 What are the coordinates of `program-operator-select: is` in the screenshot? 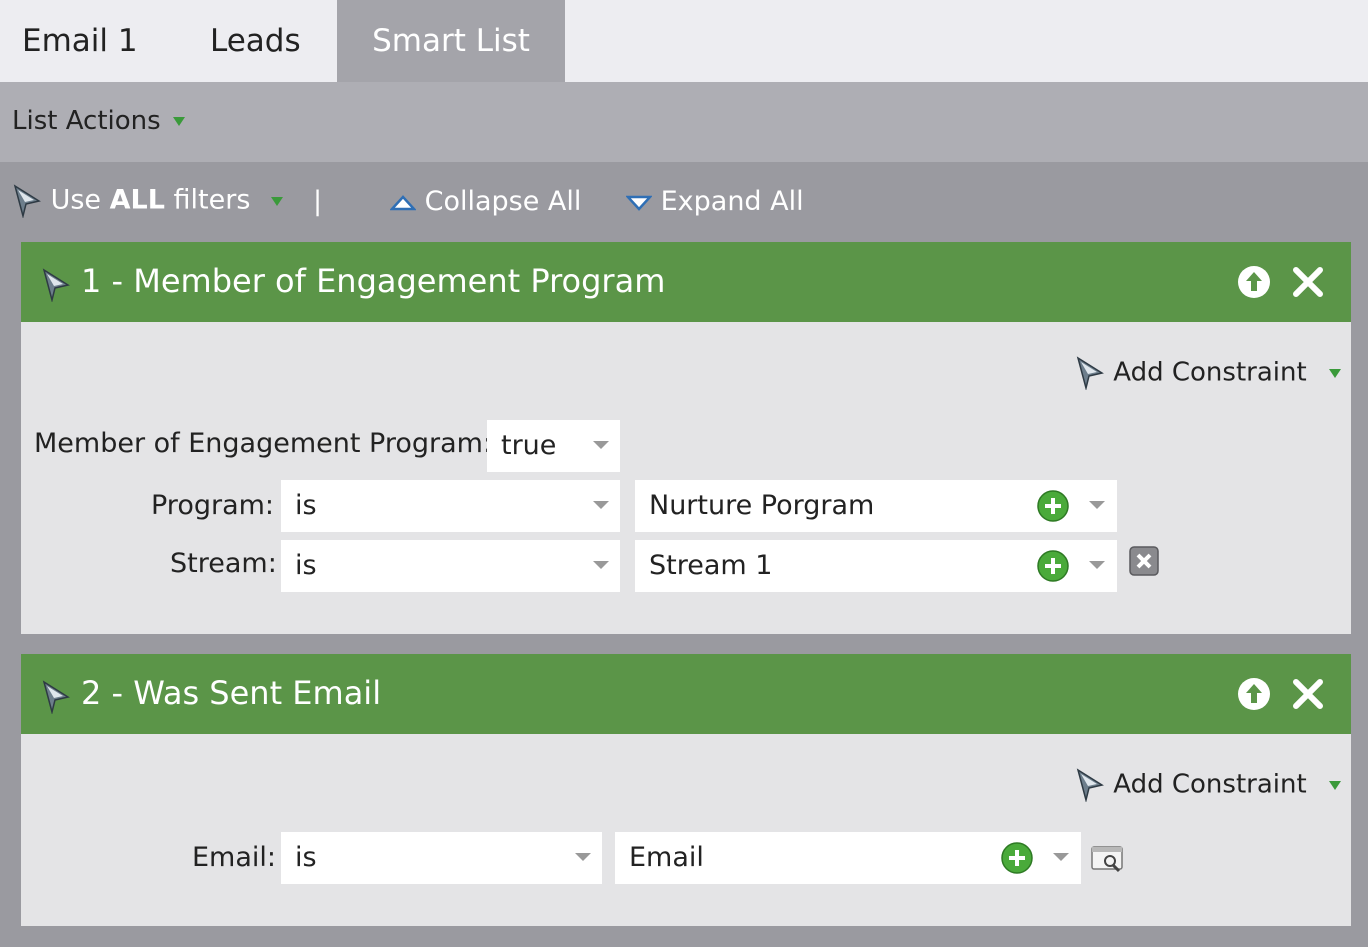 It's located at (450, 506).